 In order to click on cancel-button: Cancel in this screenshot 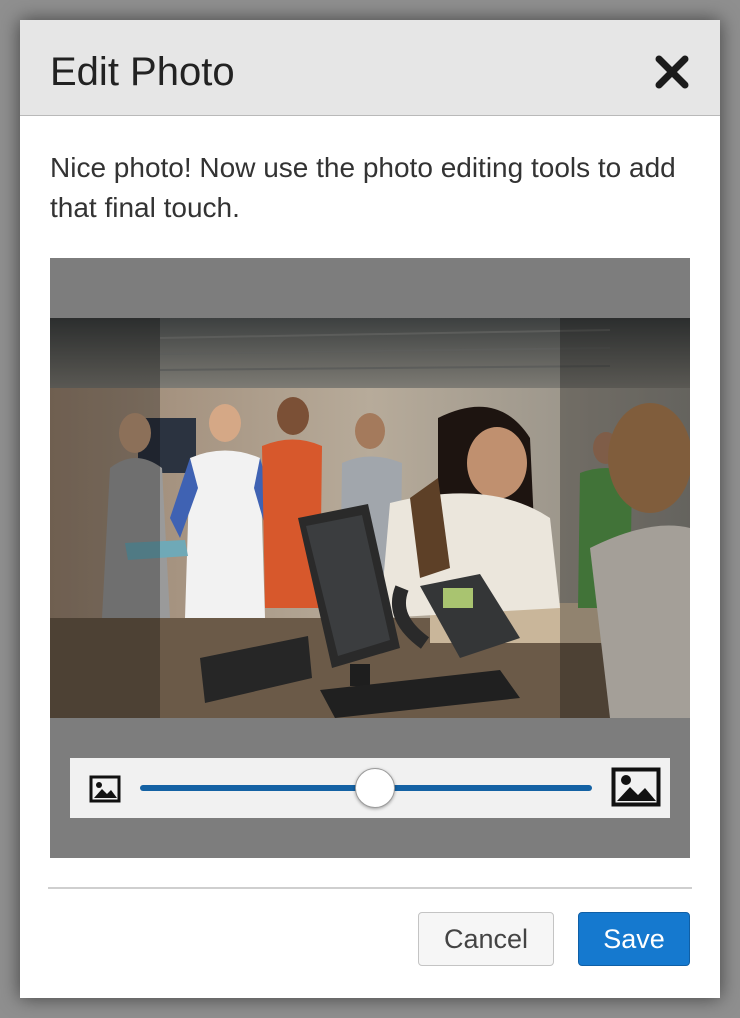, I will do `click(486, 939)`.